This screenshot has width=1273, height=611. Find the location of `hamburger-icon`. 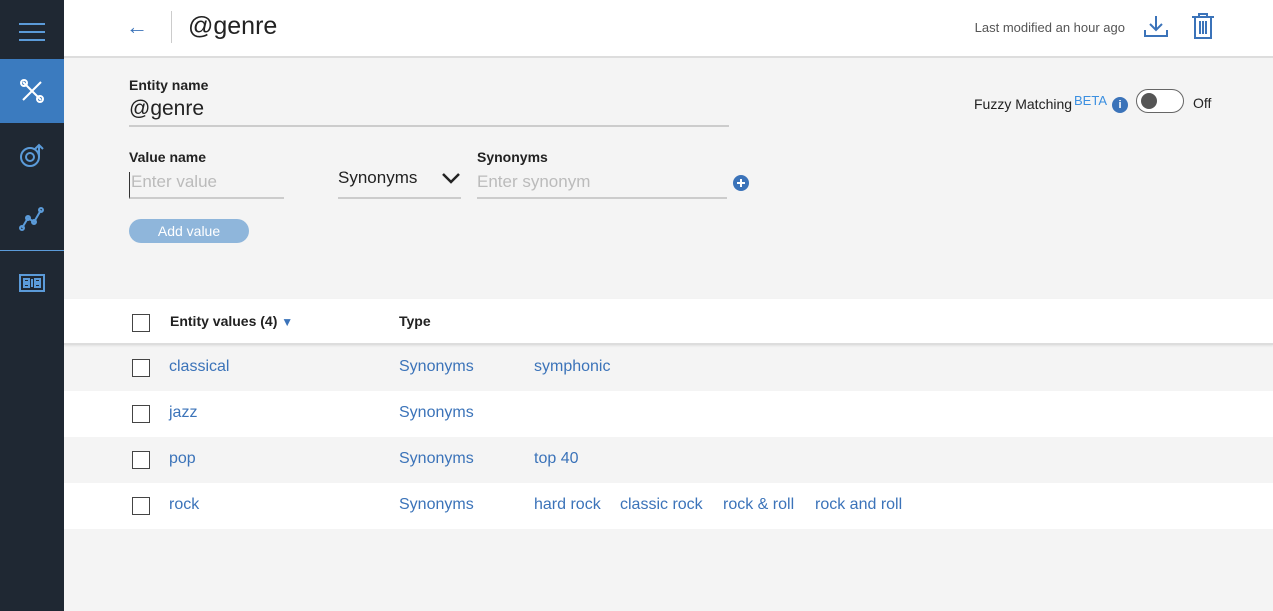

hamburger-icon is located at coordinates (32, 32).